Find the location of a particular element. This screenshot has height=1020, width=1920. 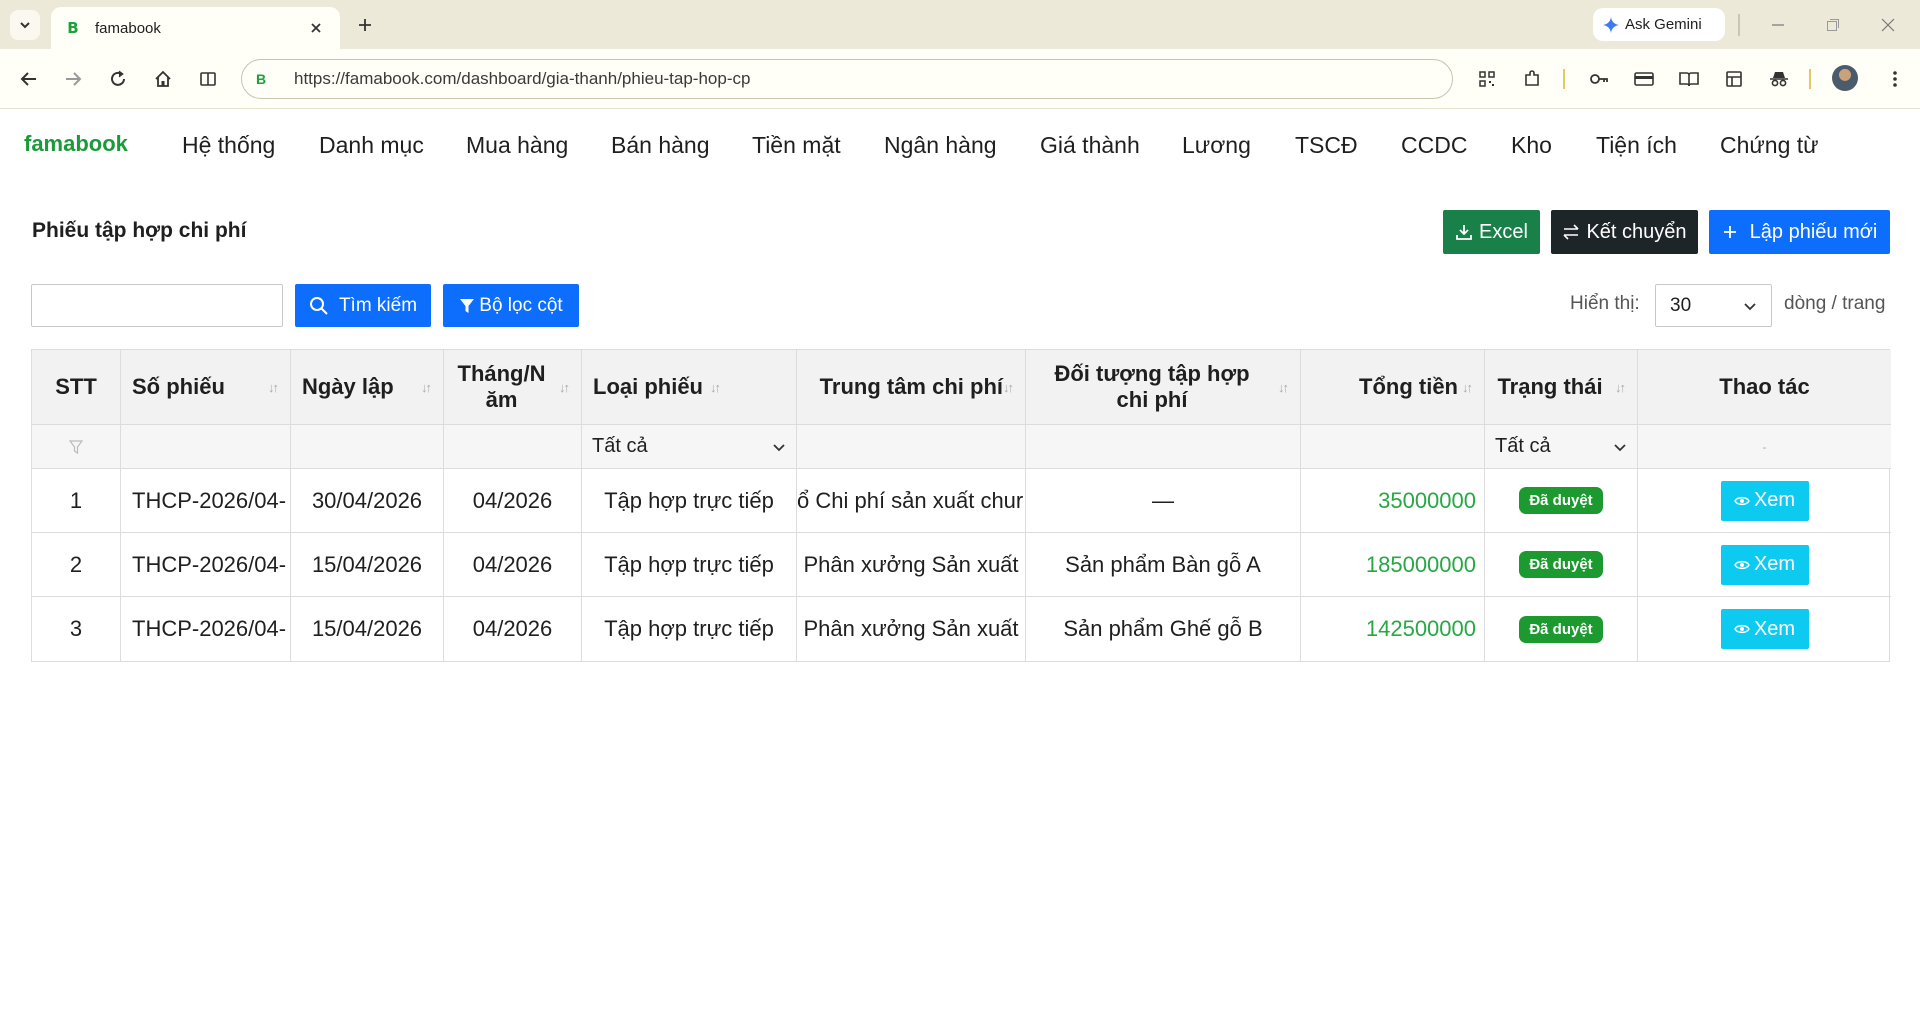

new-tab-icon is located at coordinates (365, 25).